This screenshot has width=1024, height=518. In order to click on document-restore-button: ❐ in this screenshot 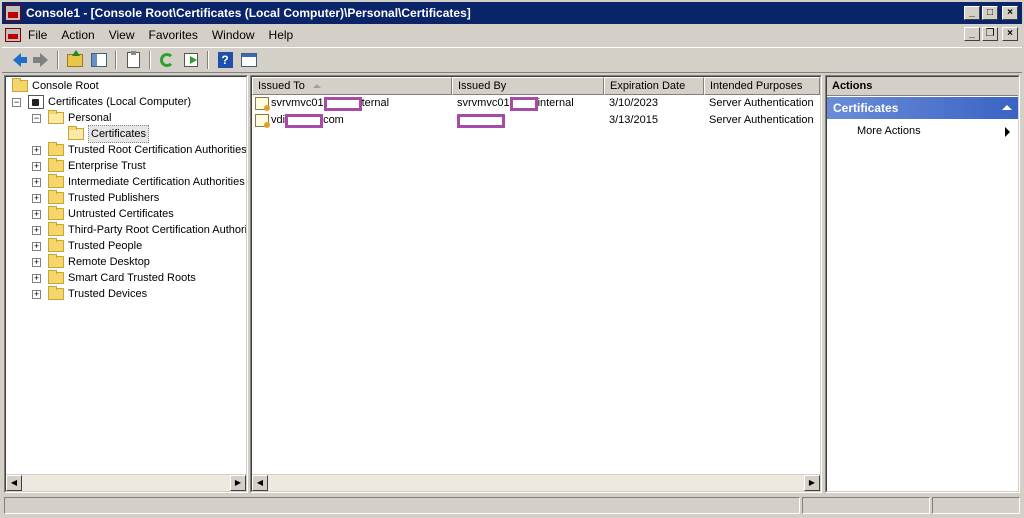, I will do `click(990, 34)`.